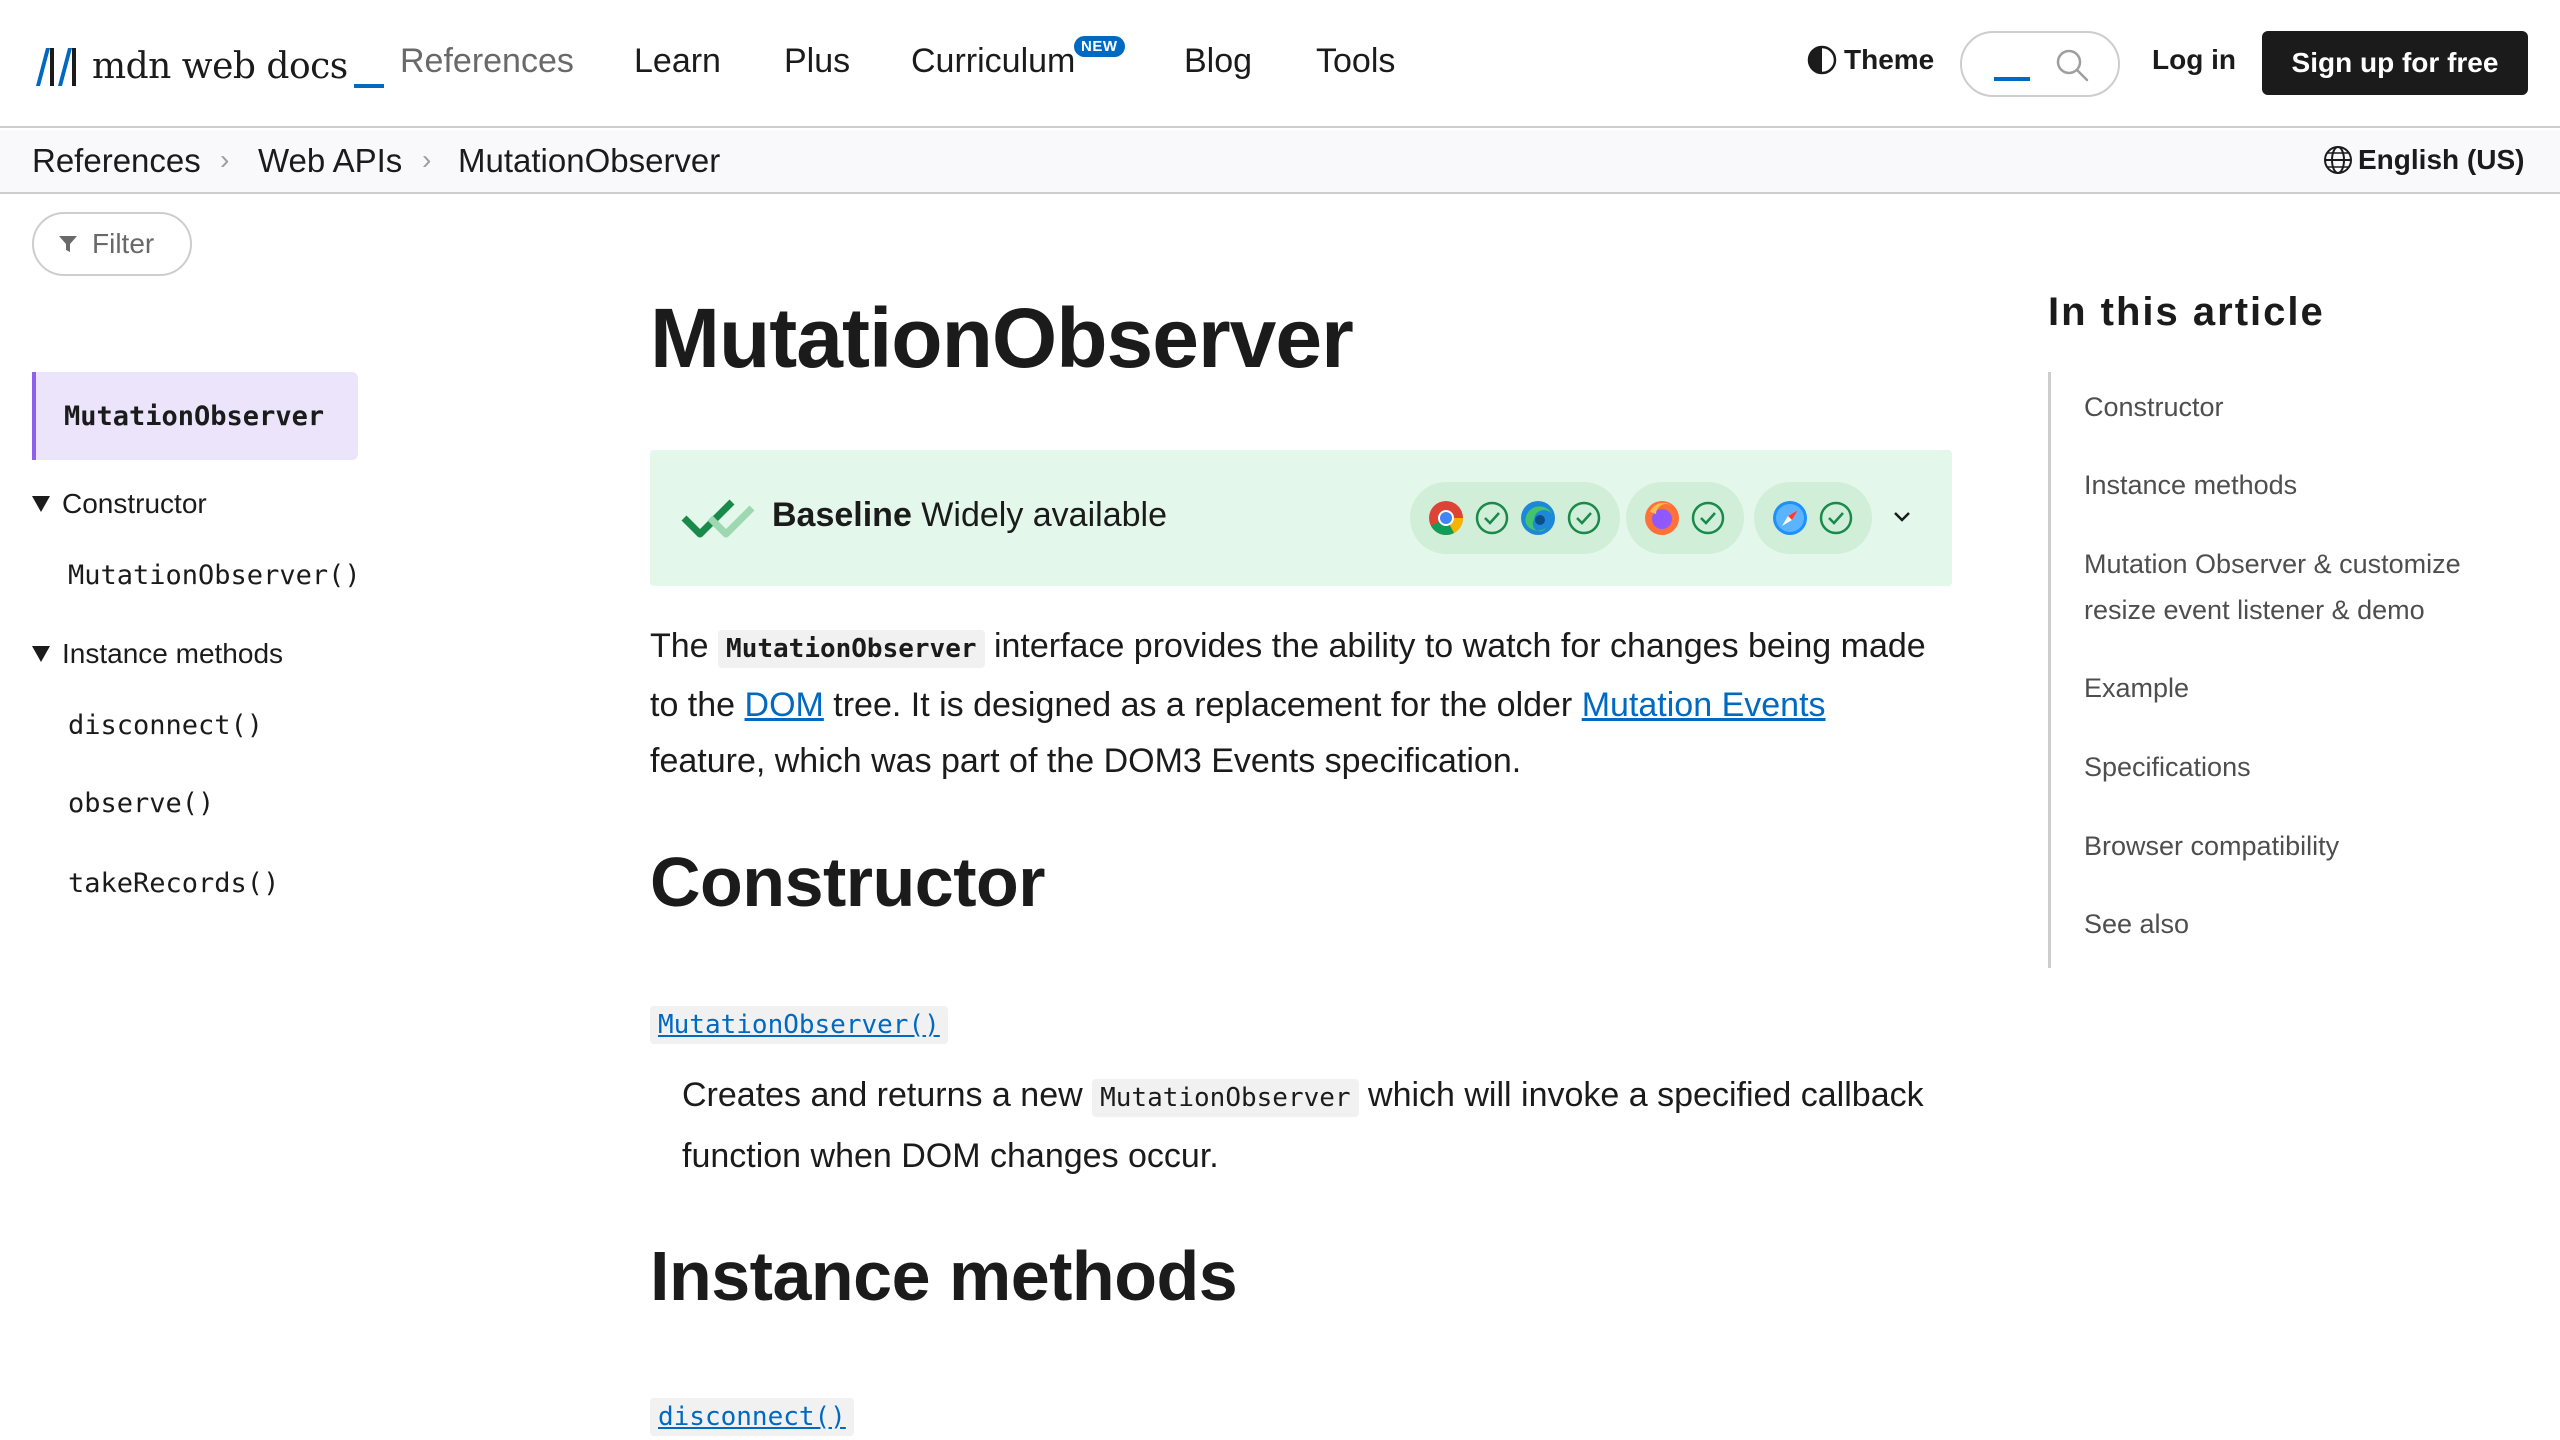 This screenshot has width=2560, height=1440. What do you see at coordinates (1790, 518) in the screenshot?
I see `safari-icon` at bounding box center [1790, 518].